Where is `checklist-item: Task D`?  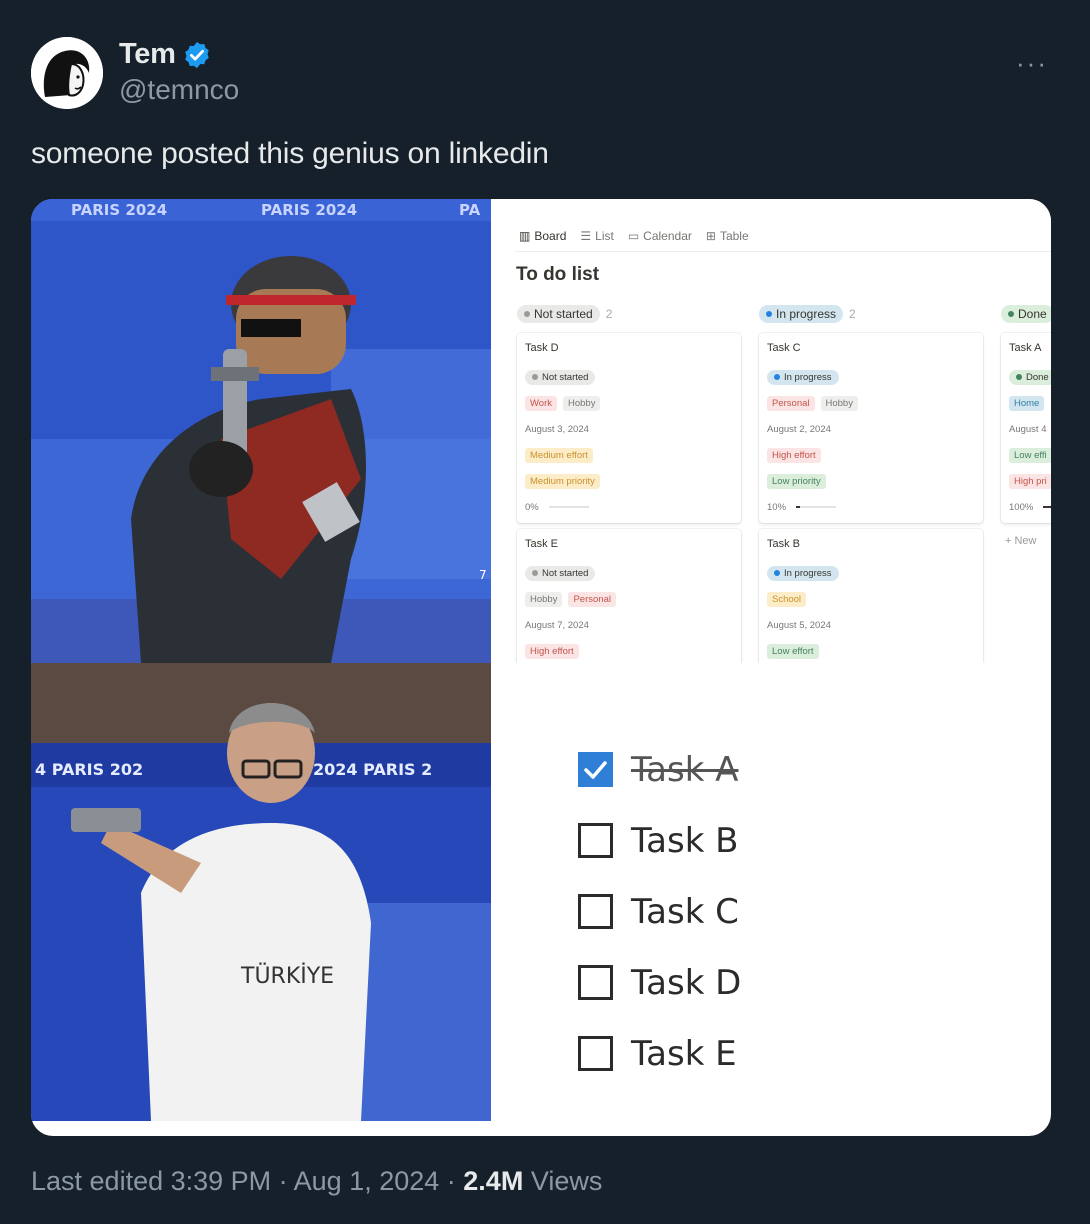
checklist-item: Task D is located at coordinates (659, 982).